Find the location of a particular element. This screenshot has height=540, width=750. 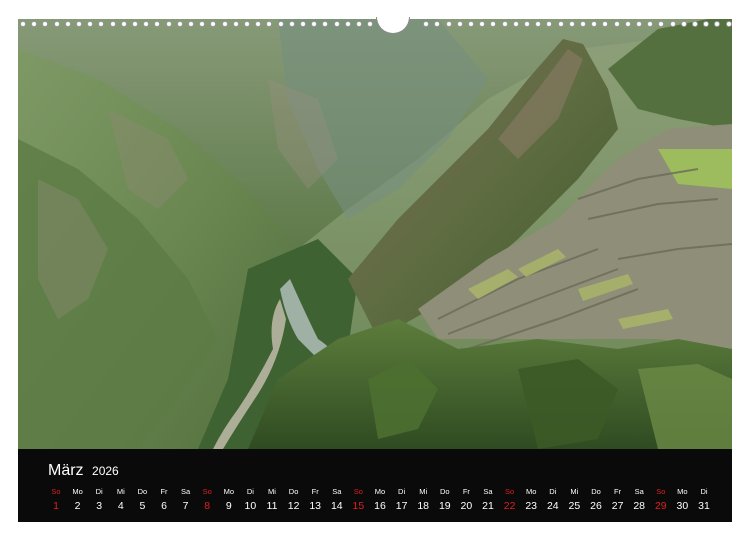

day-number: 29 is located at coordinates (660, 506).